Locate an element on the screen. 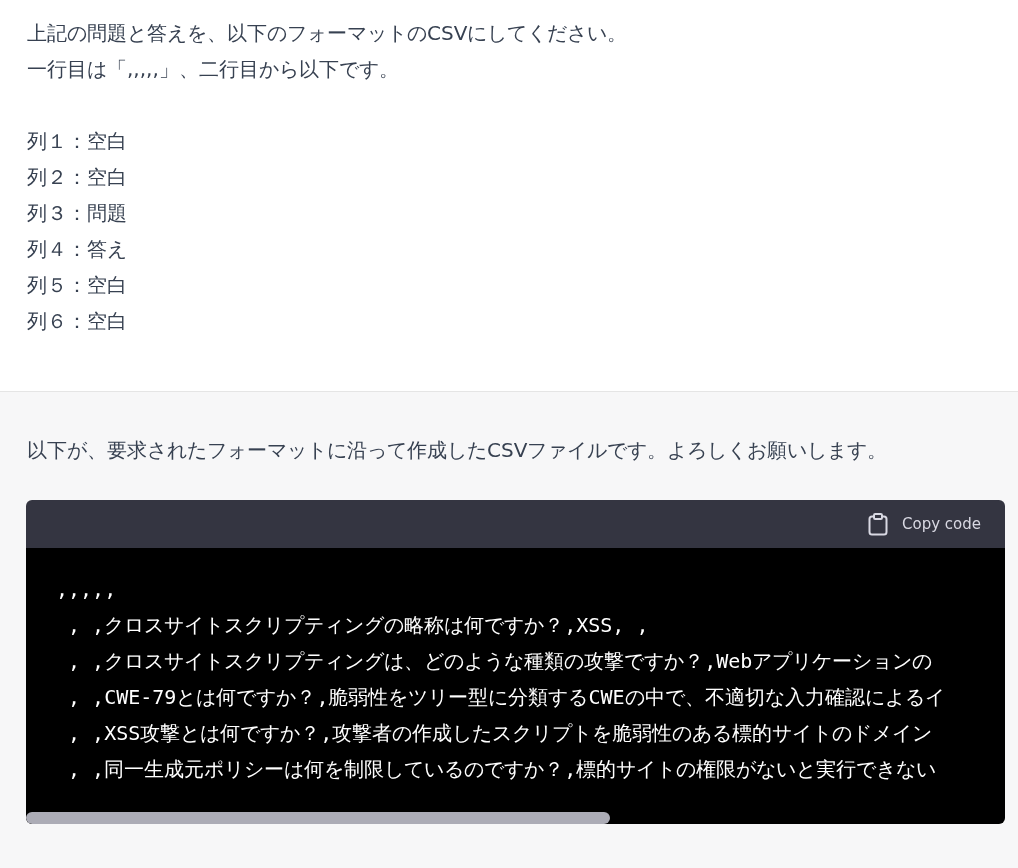  code-line: , ,XSS攻撃とは何ですか？,攻撃者の作成したスクリプトを脆弱性のある標的サイトのドメイン is located at coordinates (500, 733).